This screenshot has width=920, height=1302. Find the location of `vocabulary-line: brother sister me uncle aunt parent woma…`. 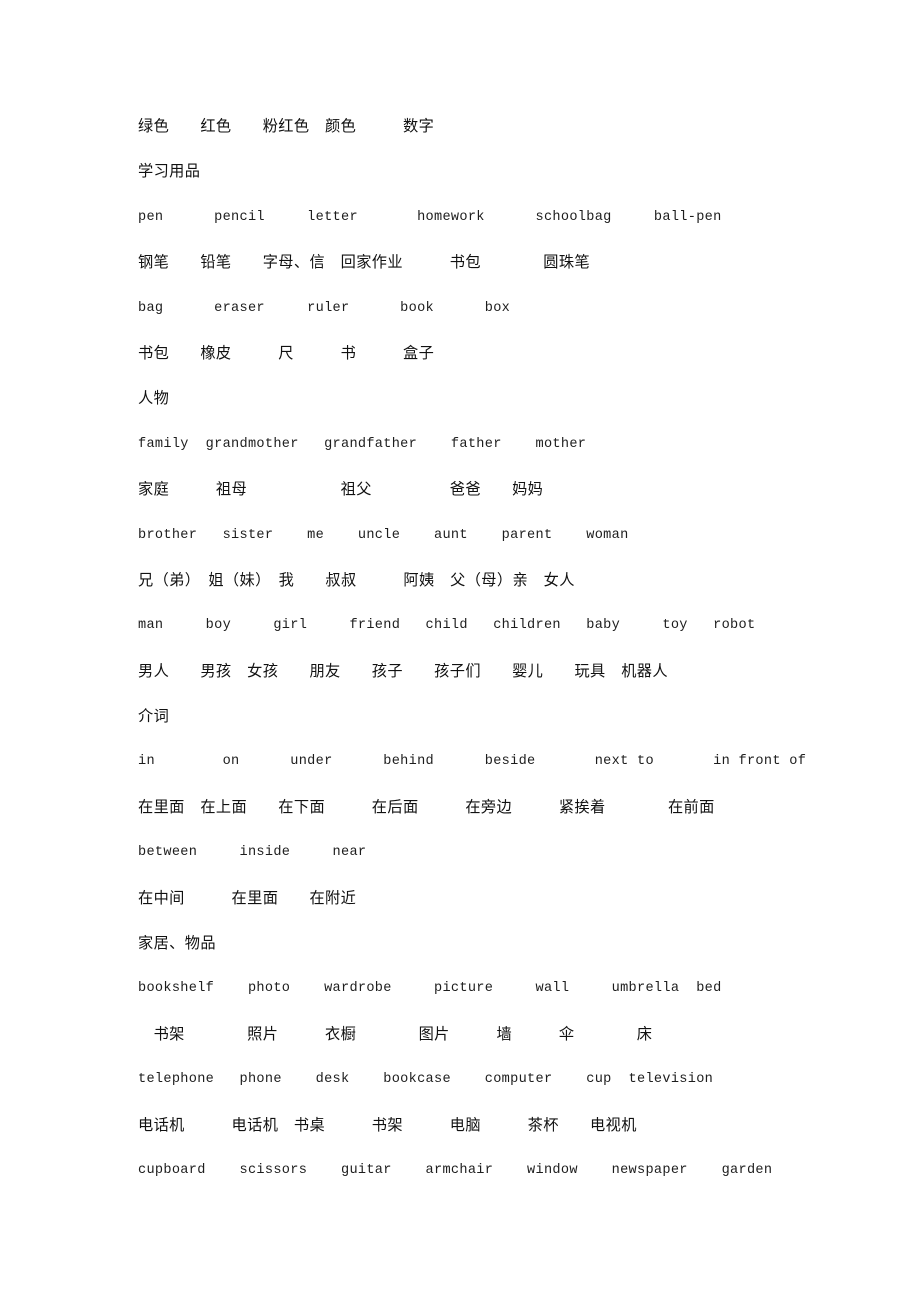

vocabulary-line: brother sister me uncle aunt parent woma… is located at coordinates (383, 535).